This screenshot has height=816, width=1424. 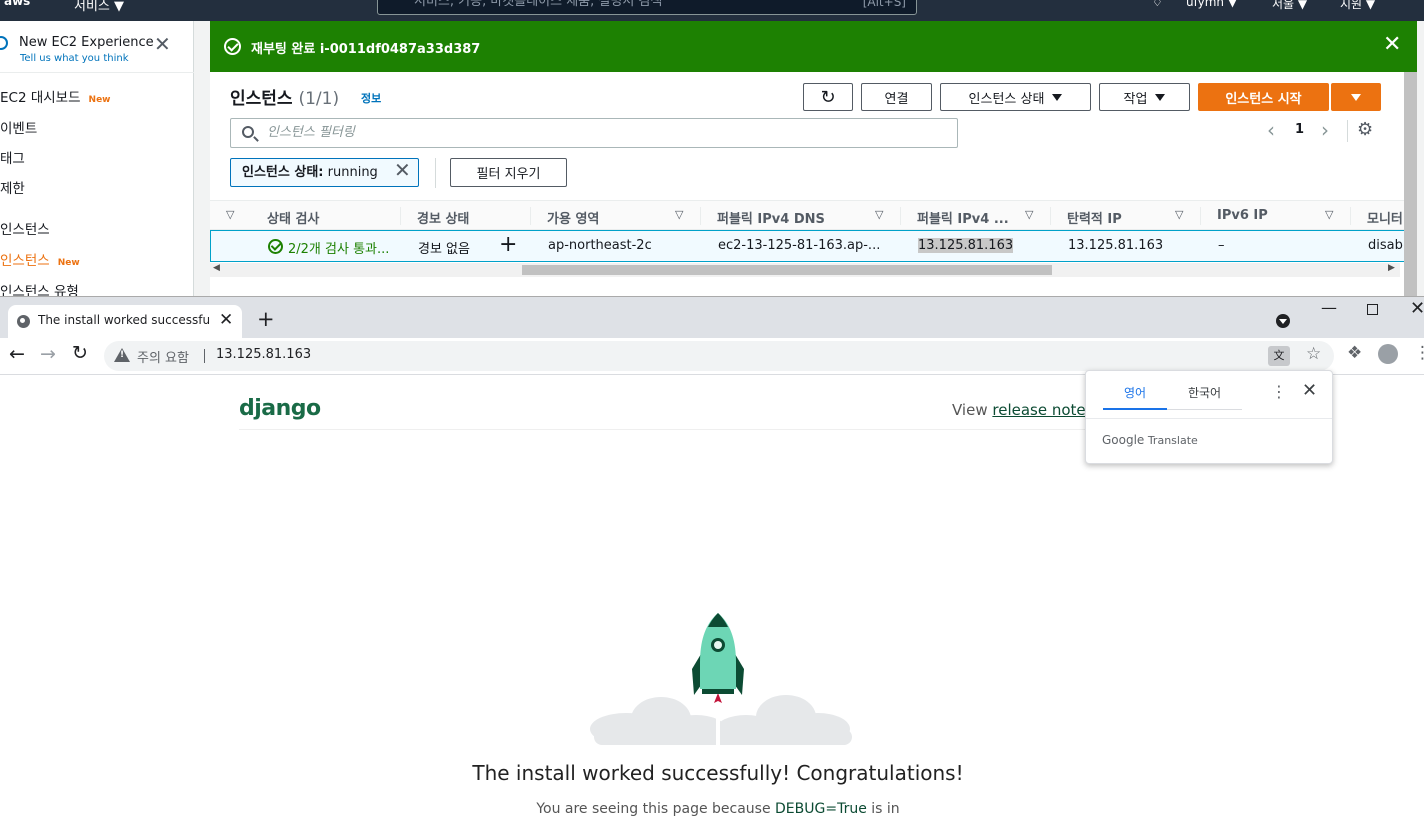 I want to click on aws-logo: aws, so click(x=17, y=4).